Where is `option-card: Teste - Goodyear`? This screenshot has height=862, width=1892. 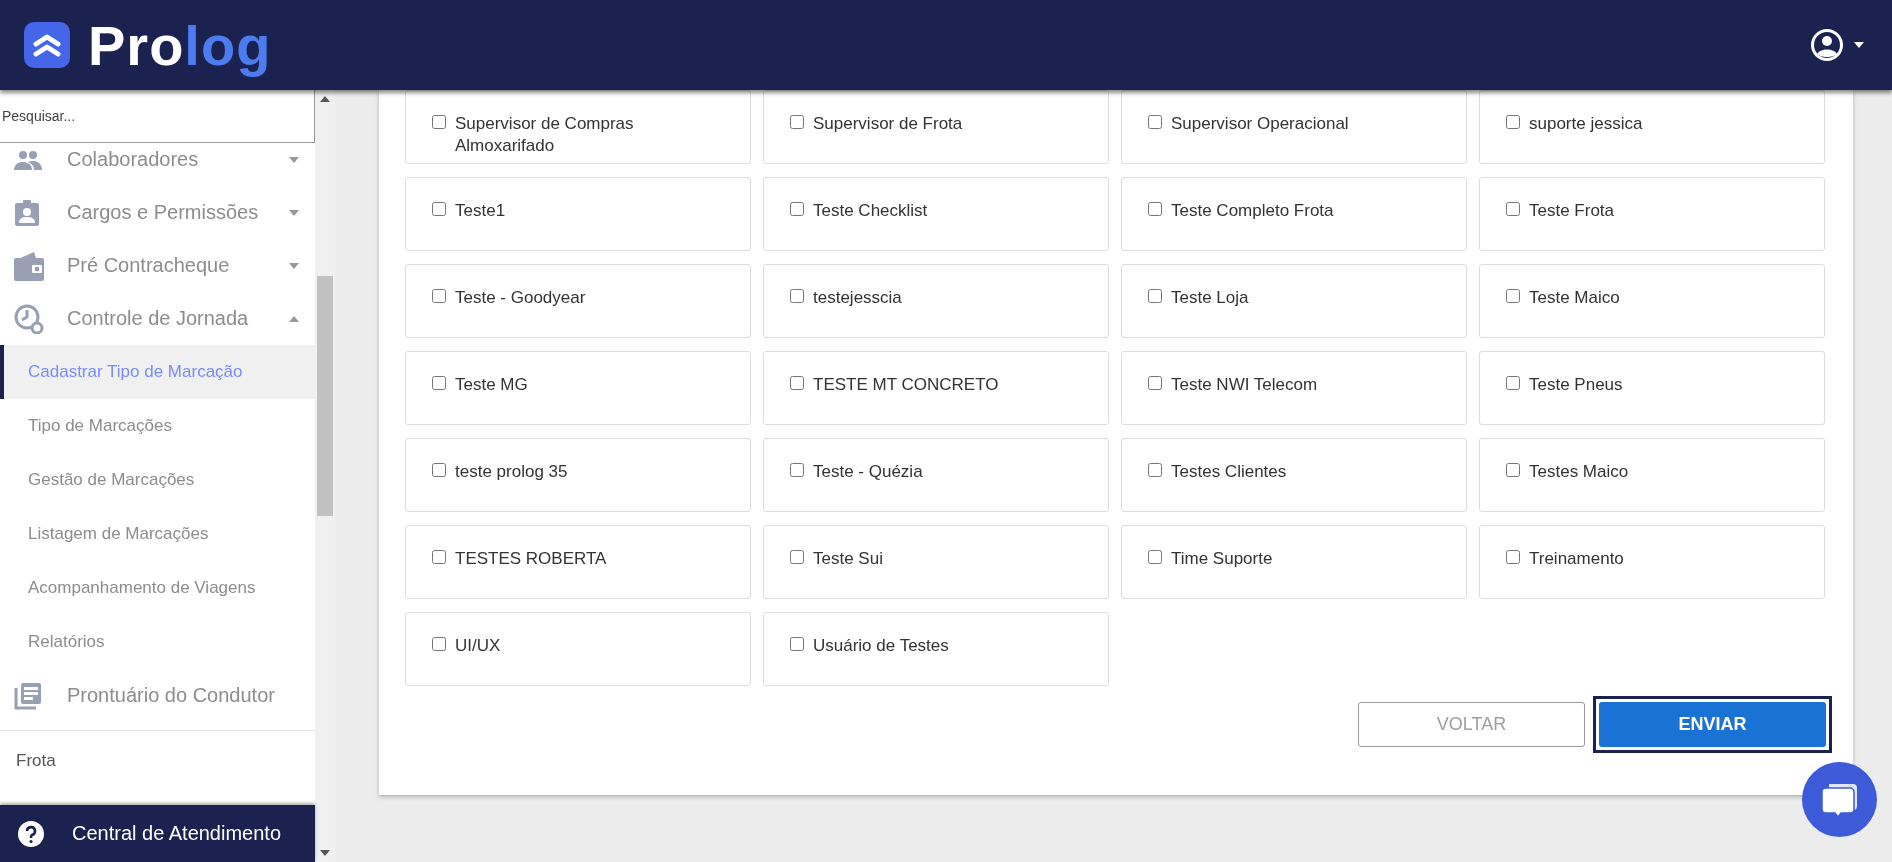
option-card: Teste - Goodyear is located at coordinates (578, 301).